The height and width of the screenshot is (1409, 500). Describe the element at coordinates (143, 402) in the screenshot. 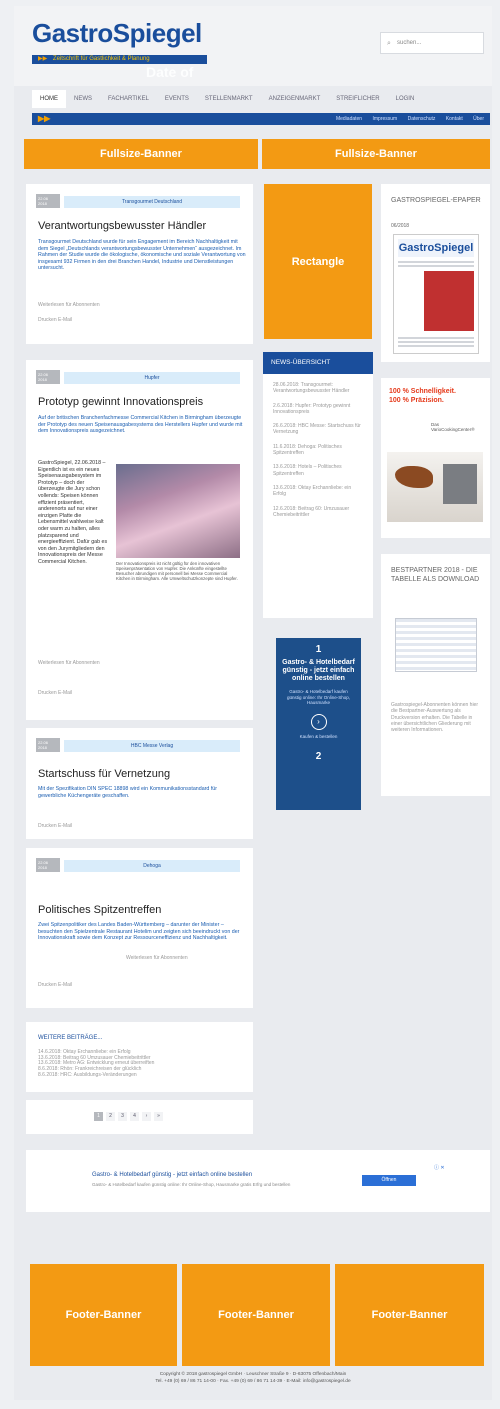

I see `article-title: Prototyp gewinnt Innovationspreis` at that location.